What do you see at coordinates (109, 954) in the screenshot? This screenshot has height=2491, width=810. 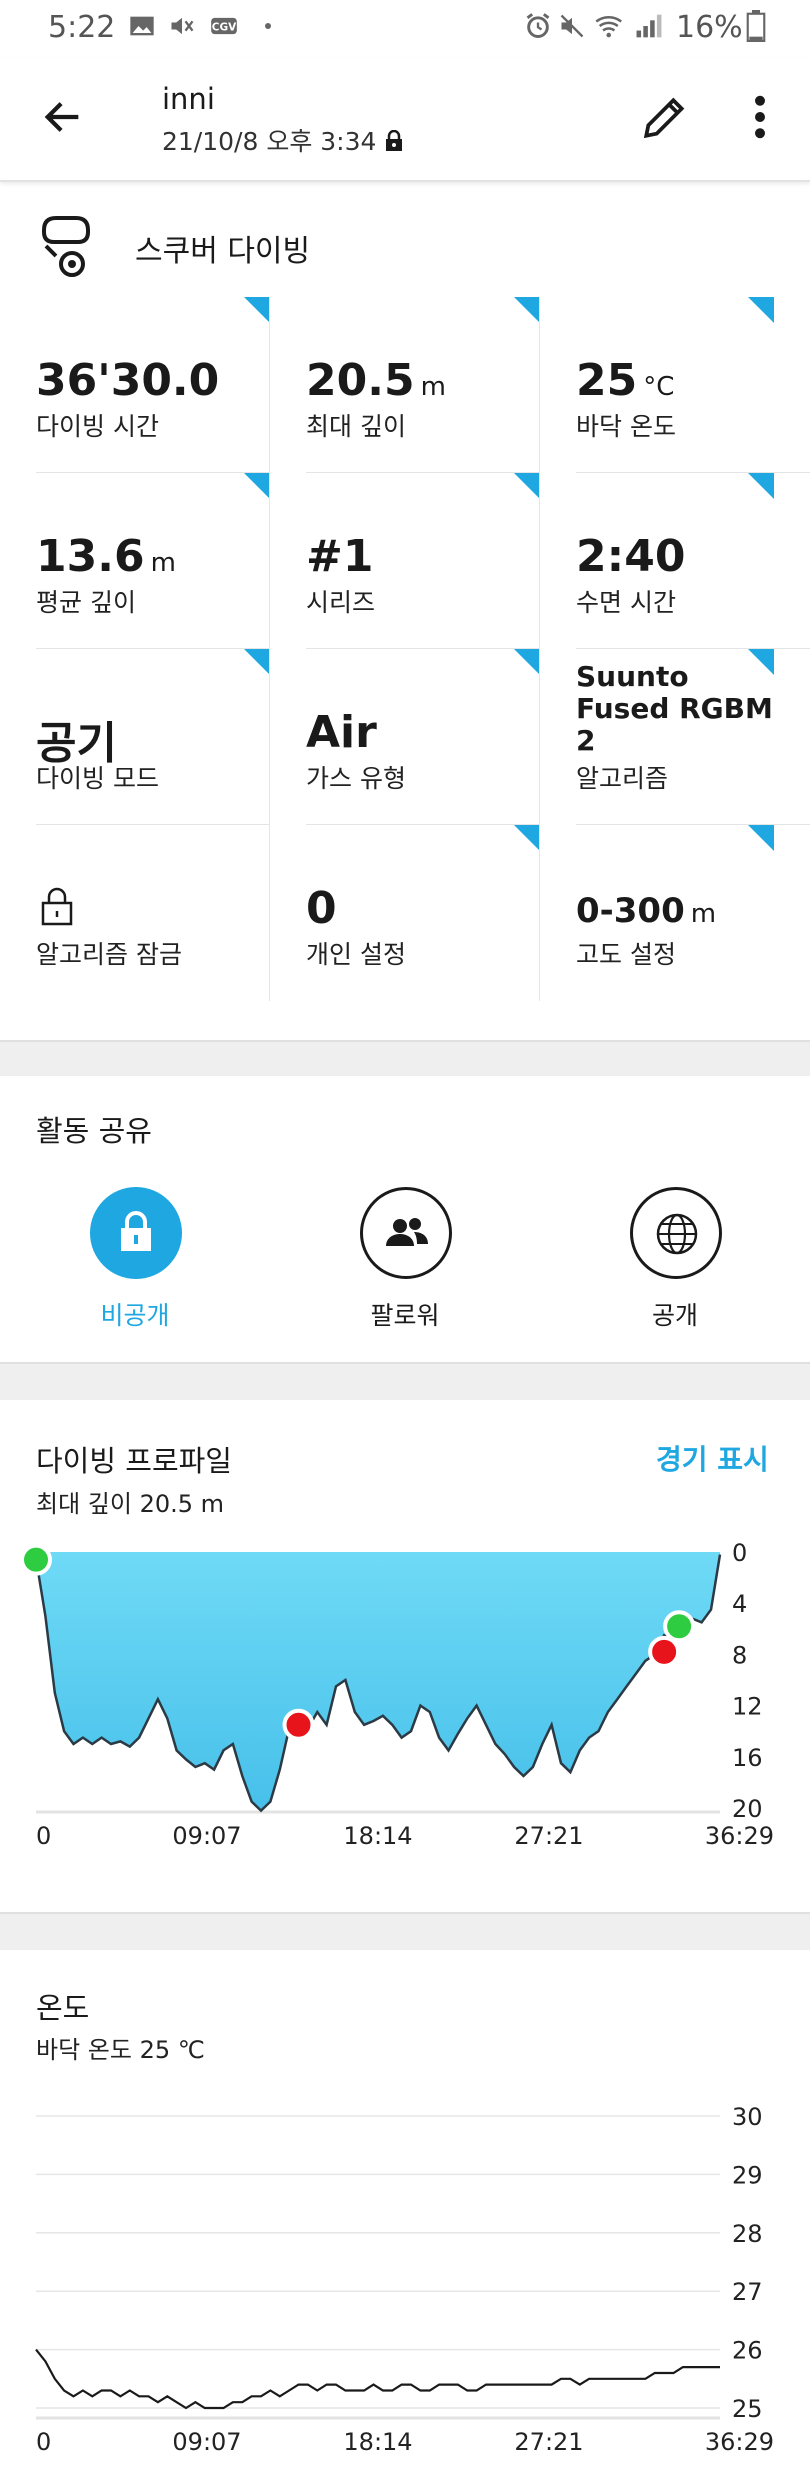 I see `stat-label: 알고리즘 잠금` at bounding box center [109, 954].